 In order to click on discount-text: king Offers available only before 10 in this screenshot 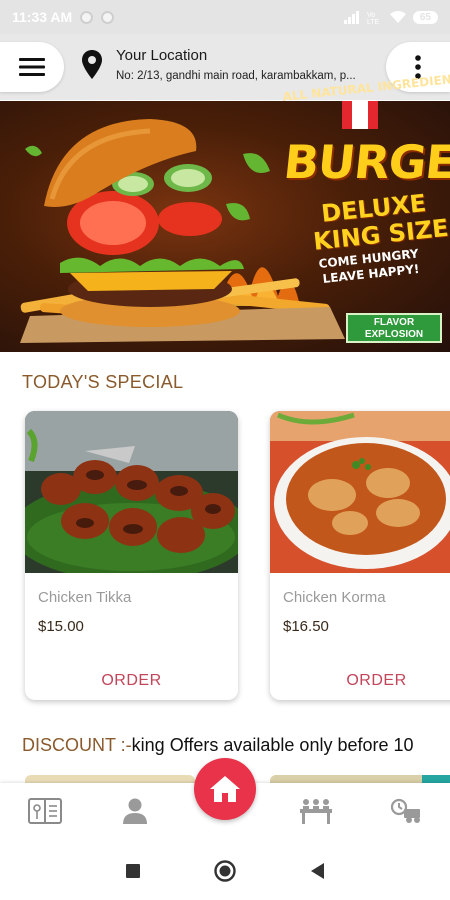, I will do `click(272, 745)`.